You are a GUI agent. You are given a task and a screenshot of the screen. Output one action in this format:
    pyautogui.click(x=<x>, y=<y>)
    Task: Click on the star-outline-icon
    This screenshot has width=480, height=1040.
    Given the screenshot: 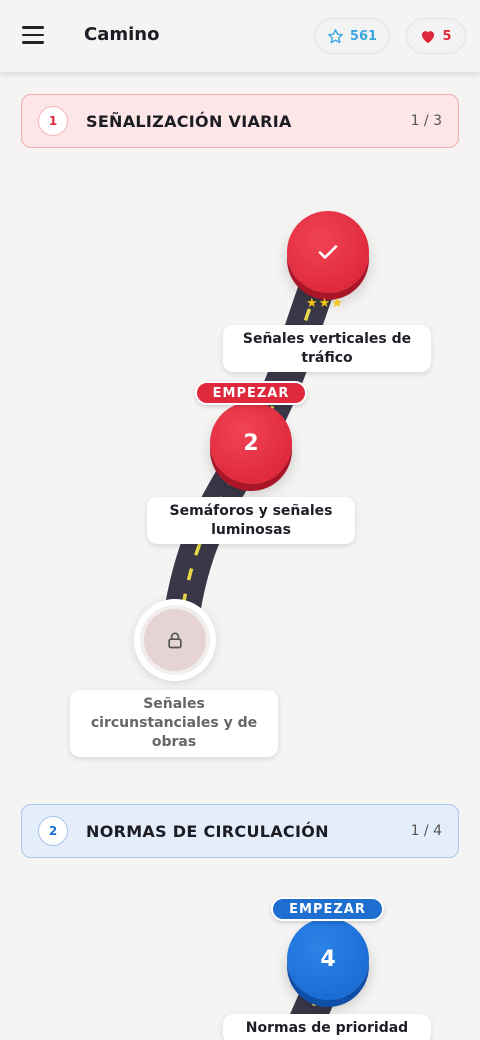 What is the action you would take?
    pyautogui.click(x=335, y=35)
    